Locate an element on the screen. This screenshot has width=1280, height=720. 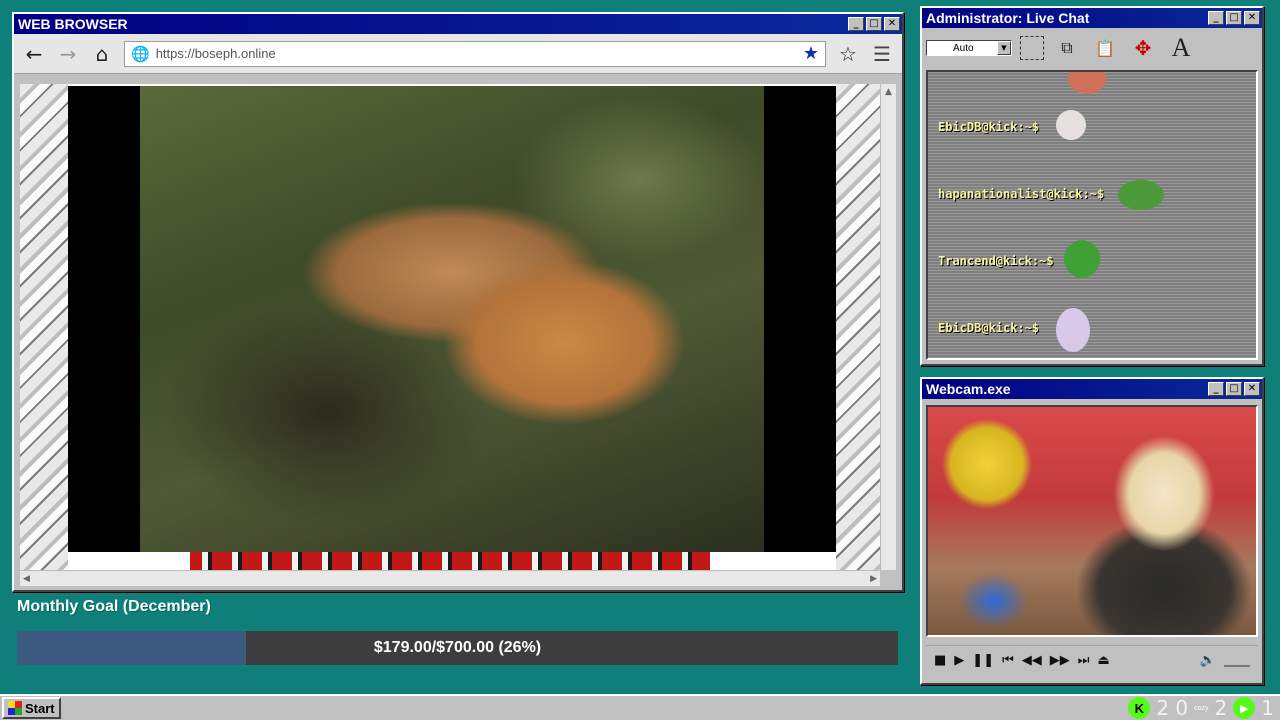
move-icon: ✥ is located at coordinates (1143, 48).